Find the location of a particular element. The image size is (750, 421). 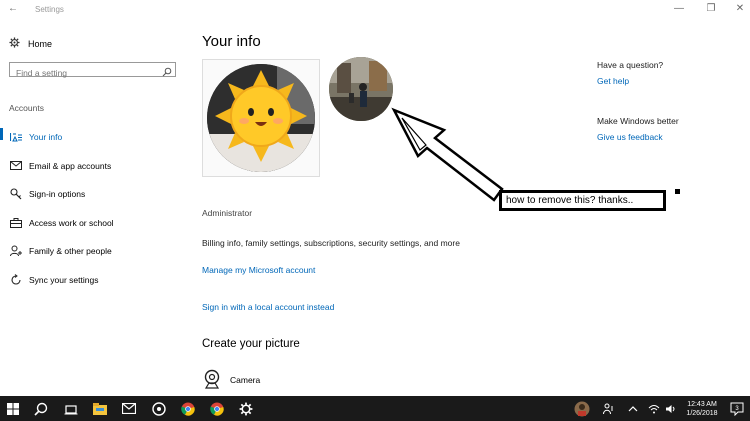

minimize-button: — is located at coordinates (679, 8).